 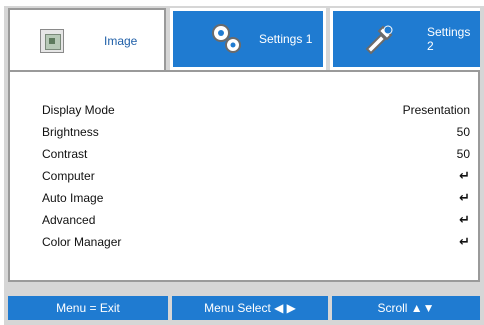 I want to click on menu-item-label: Auto Image, so click(x=73, y=198).